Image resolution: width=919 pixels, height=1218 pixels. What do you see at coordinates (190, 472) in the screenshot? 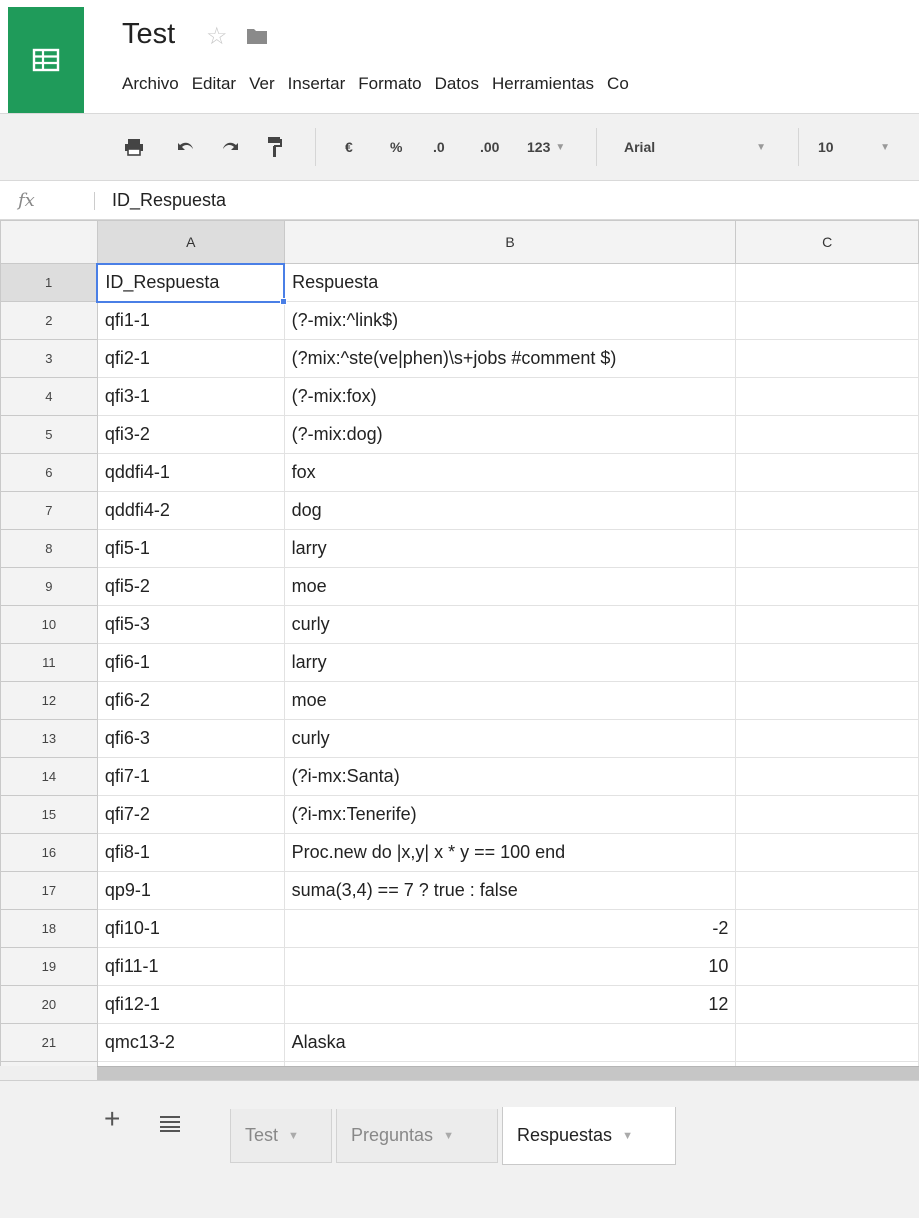
I see `cell-a: qddfi4-1` at bounding box center [190, 472].